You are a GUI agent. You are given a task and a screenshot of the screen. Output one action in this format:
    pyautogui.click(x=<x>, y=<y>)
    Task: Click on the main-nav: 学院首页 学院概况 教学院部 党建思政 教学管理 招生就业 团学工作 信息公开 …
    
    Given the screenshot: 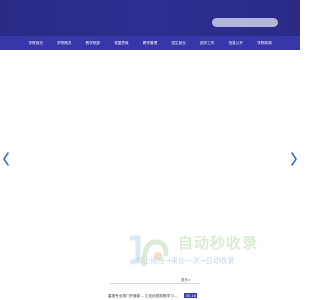 What is the action you would take?
    pyautogui.click(x=150, y=43)
    